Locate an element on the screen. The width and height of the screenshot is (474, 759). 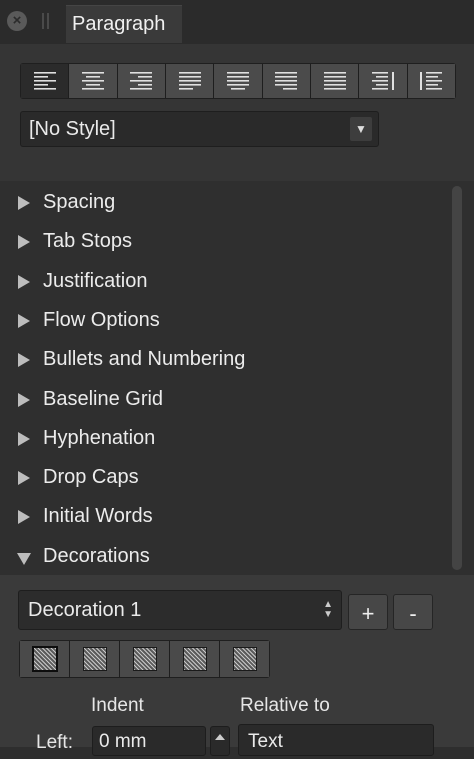
remove-decoration-button: - is located at coordinates (413, 612).